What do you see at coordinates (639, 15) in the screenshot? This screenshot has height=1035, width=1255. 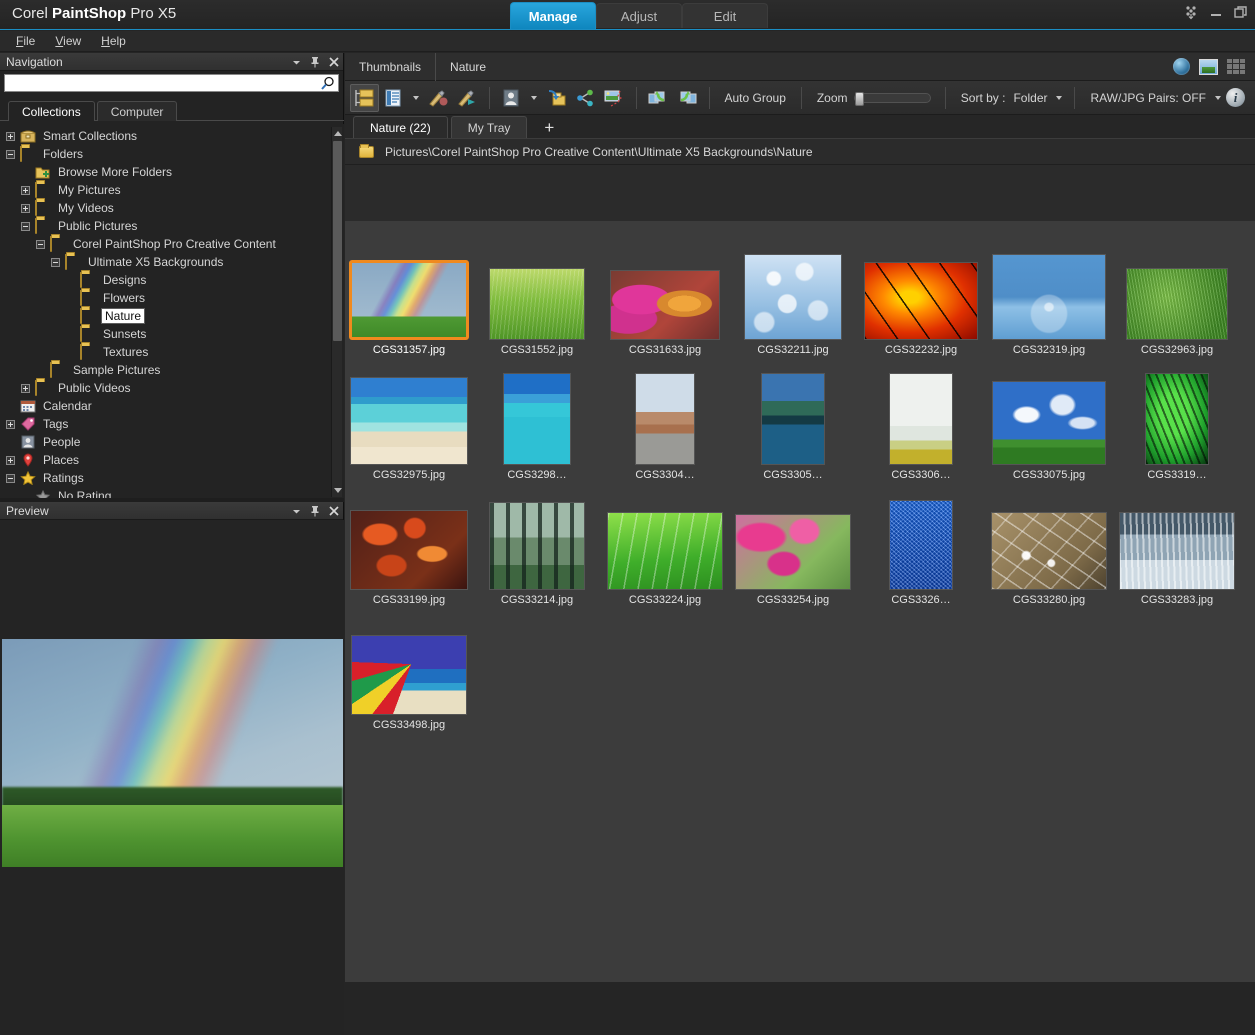 I see `tab-adjust: Adjust` at bounding box center [639, 15].